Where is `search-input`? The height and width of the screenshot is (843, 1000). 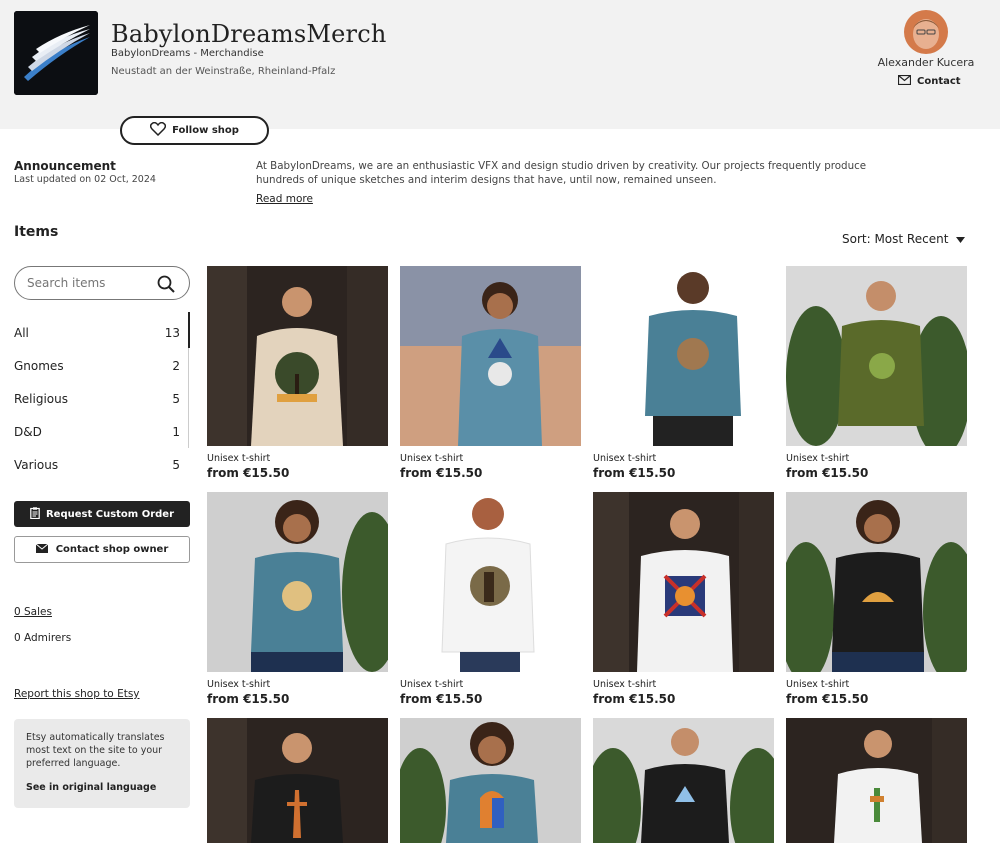
search-input is located at coordinates (92, 283).